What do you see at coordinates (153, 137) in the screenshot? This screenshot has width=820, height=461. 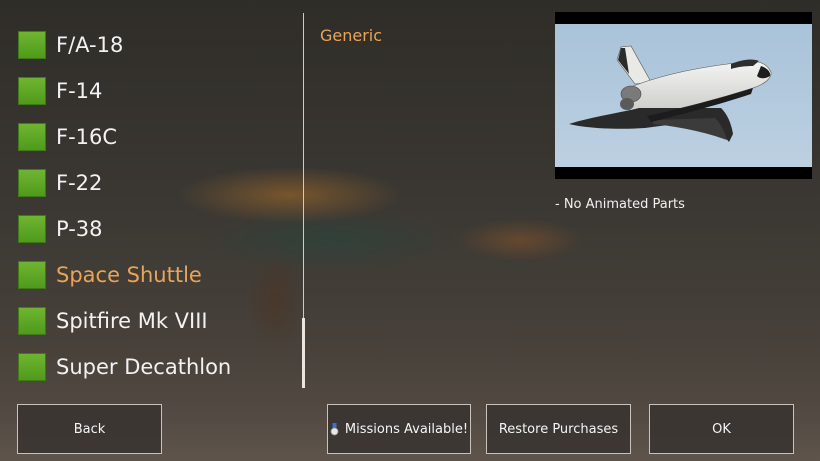 I see `aircraft-item-f16c: F-16C` at bounding box center [153, 137].